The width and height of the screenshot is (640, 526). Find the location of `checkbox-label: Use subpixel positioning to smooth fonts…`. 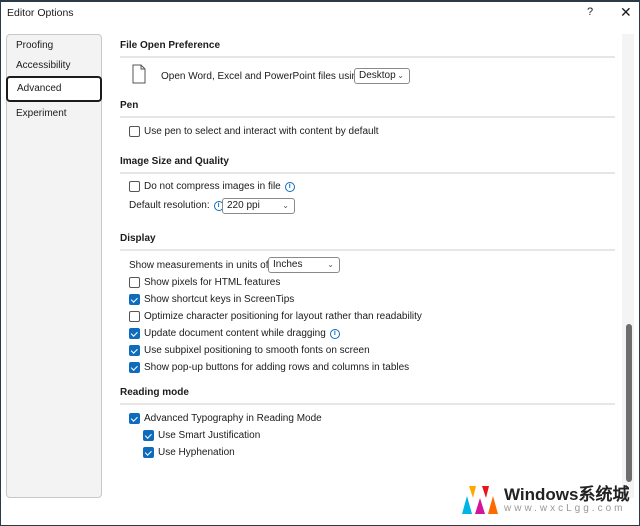

checkbox-label: Use subpixel positioning to smooth fonts… is located at coordinates (257, 350).